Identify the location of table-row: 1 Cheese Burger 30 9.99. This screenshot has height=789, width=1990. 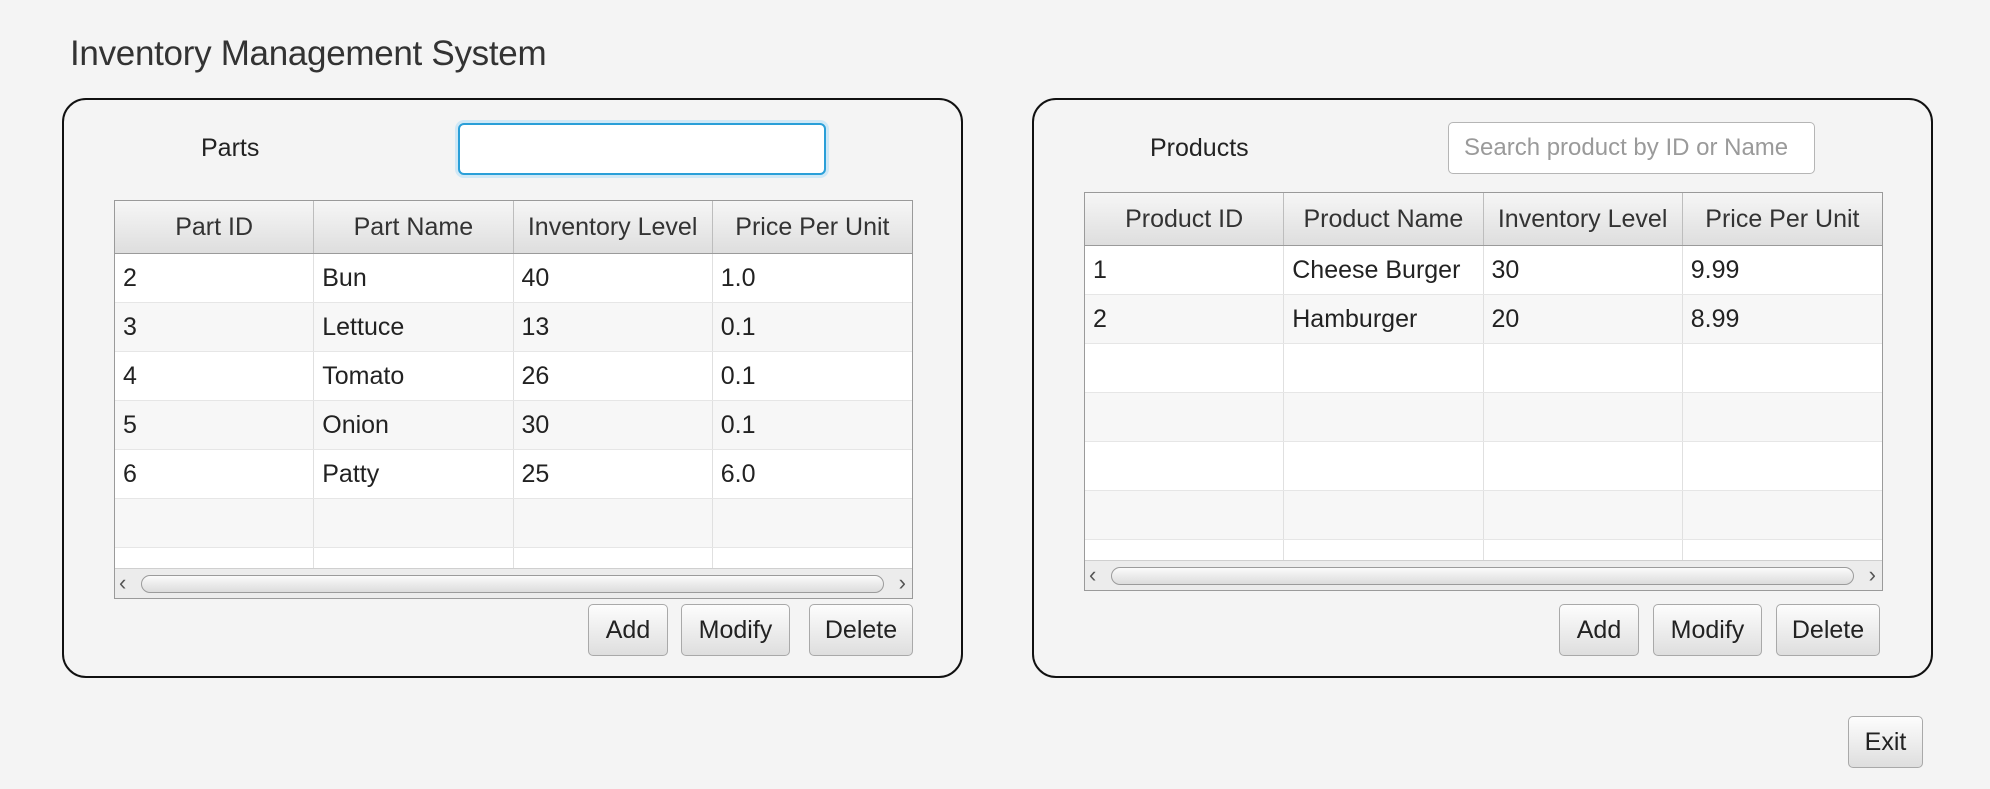
(1483, 270).